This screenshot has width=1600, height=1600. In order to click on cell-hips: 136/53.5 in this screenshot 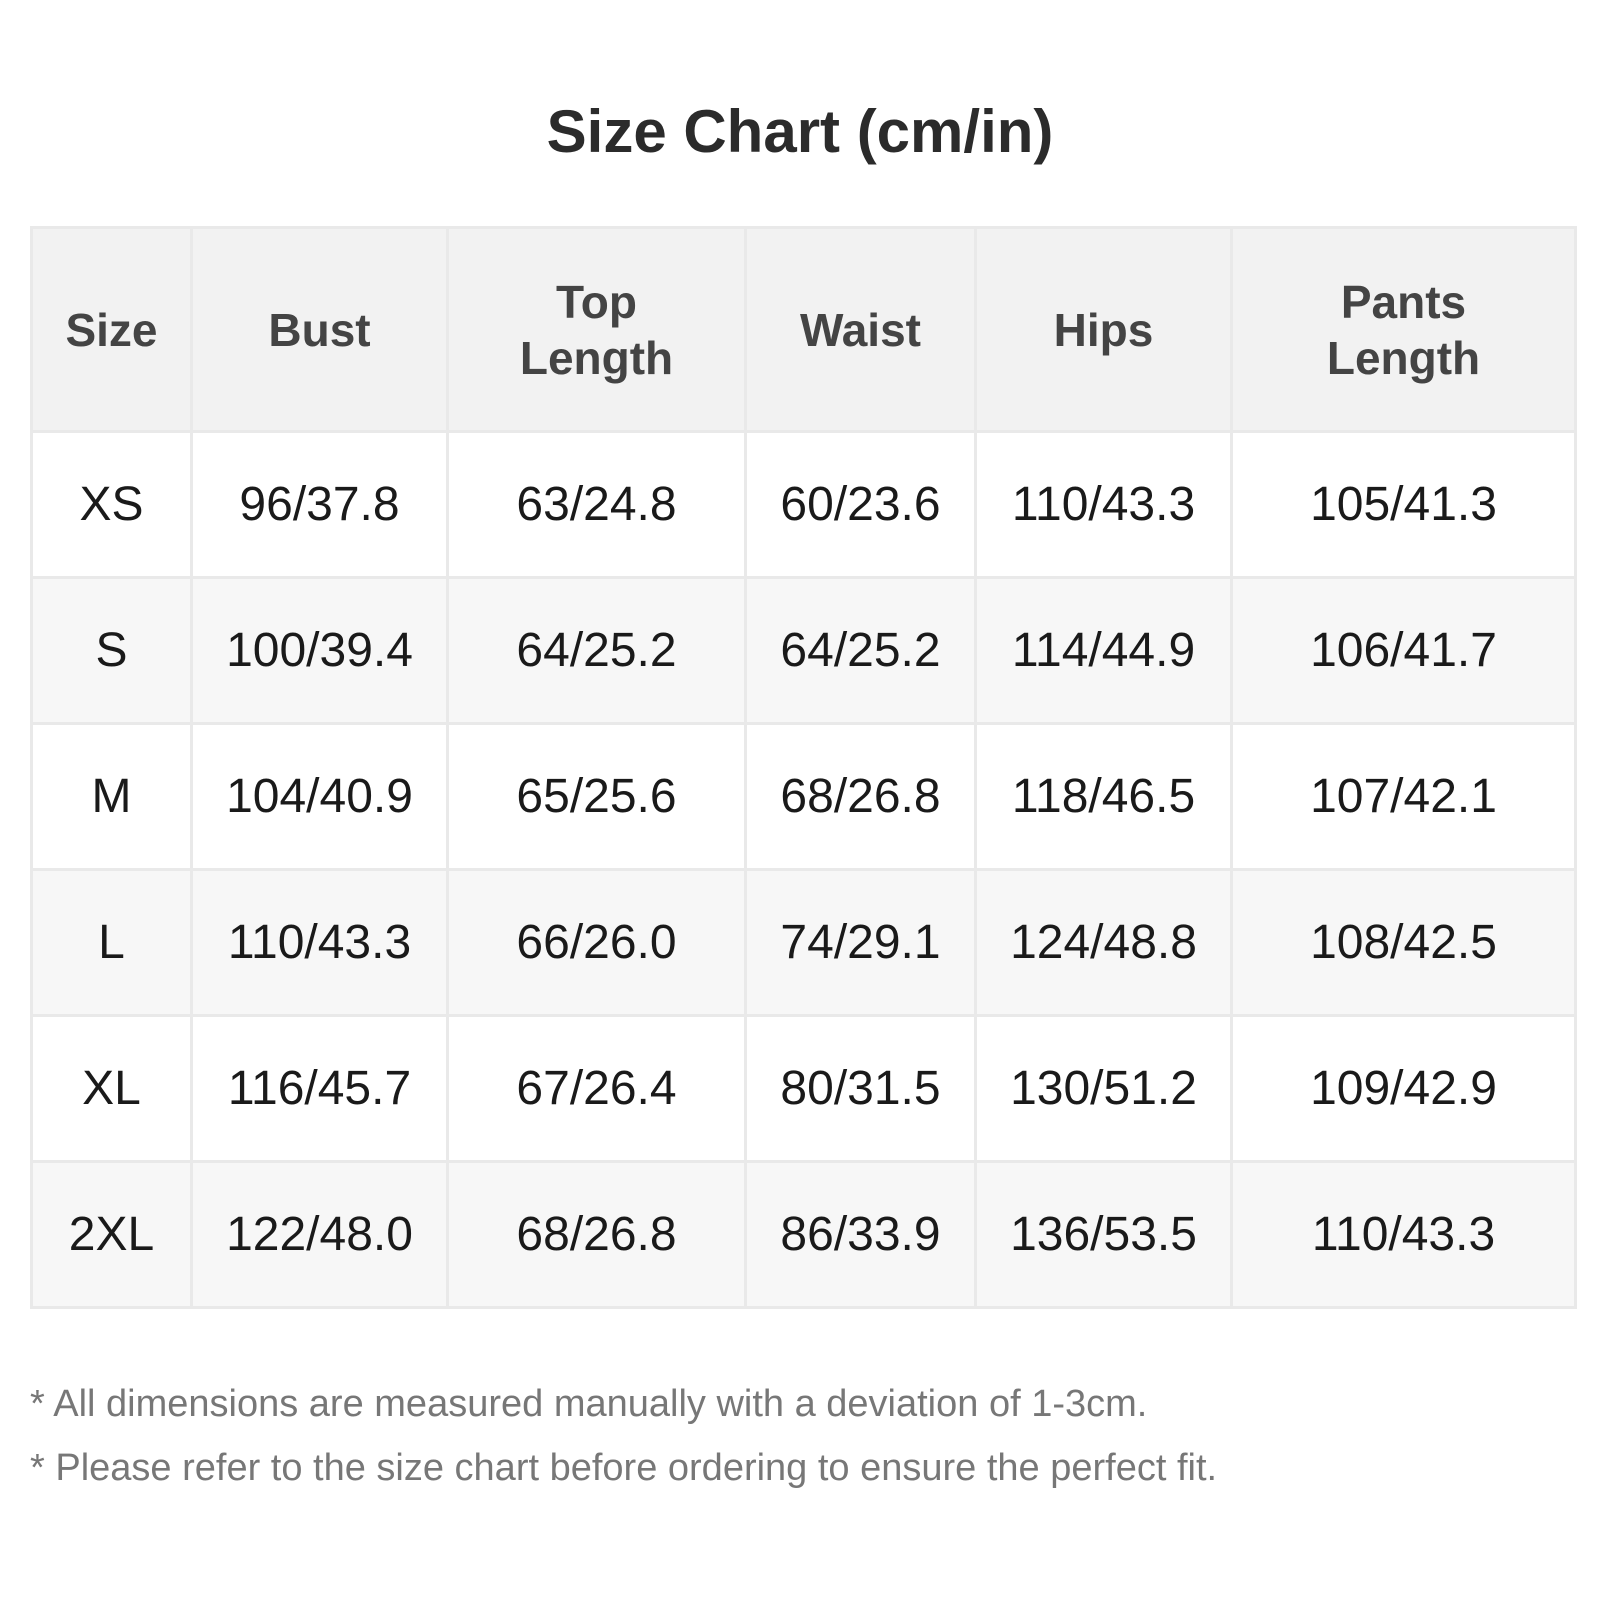, I will do `click(1103, 1234)`.